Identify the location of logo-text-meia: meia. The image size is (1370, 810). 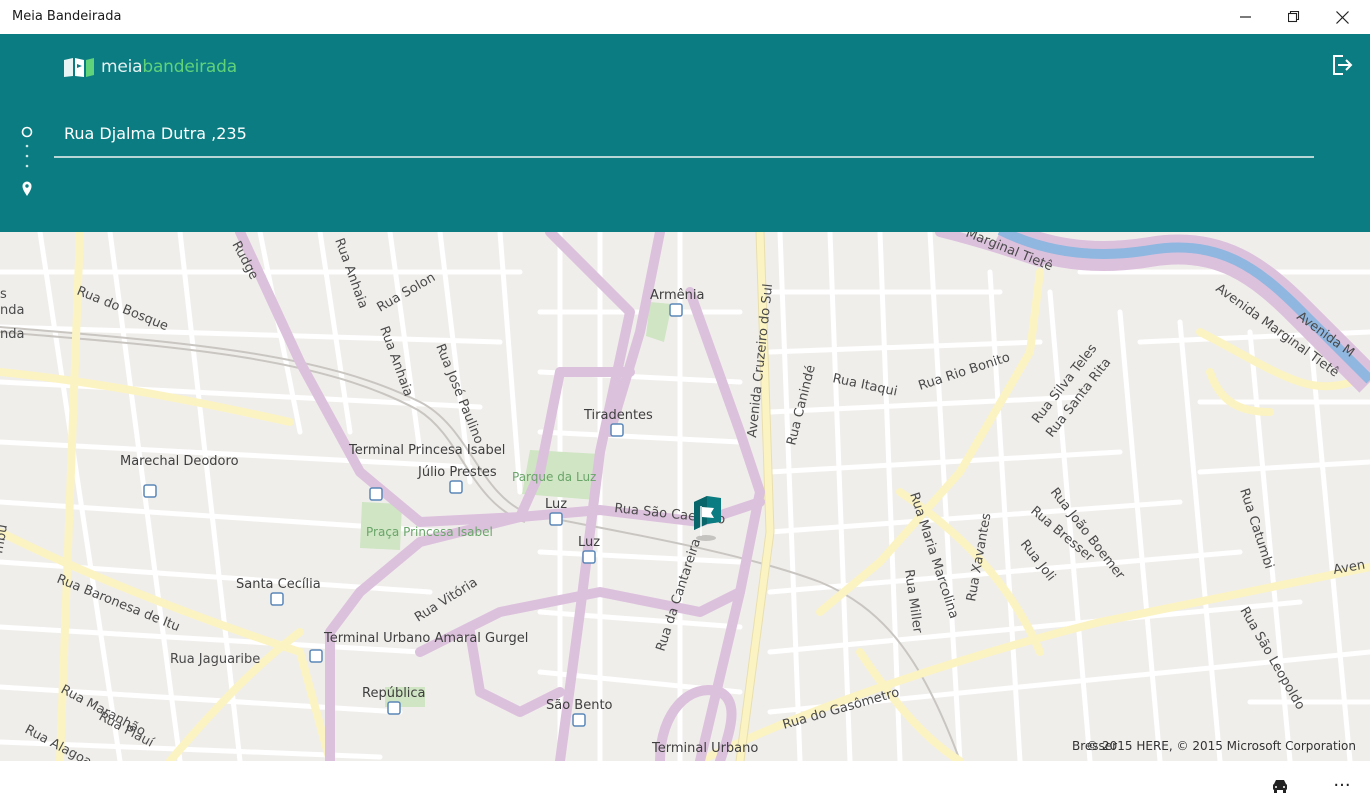
(122, 67).